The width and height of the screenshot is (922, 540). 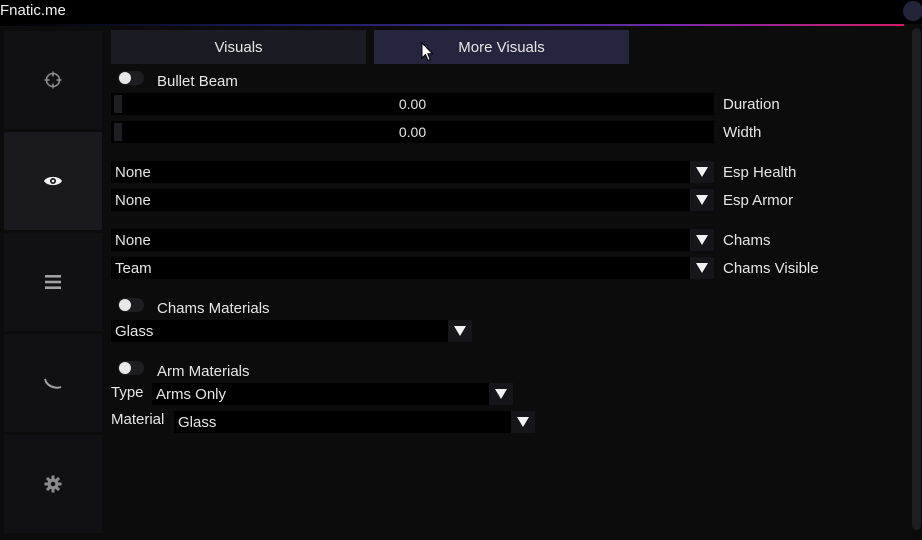 I want to click on sidebar-item-visuals, so click(x=53, y=181).